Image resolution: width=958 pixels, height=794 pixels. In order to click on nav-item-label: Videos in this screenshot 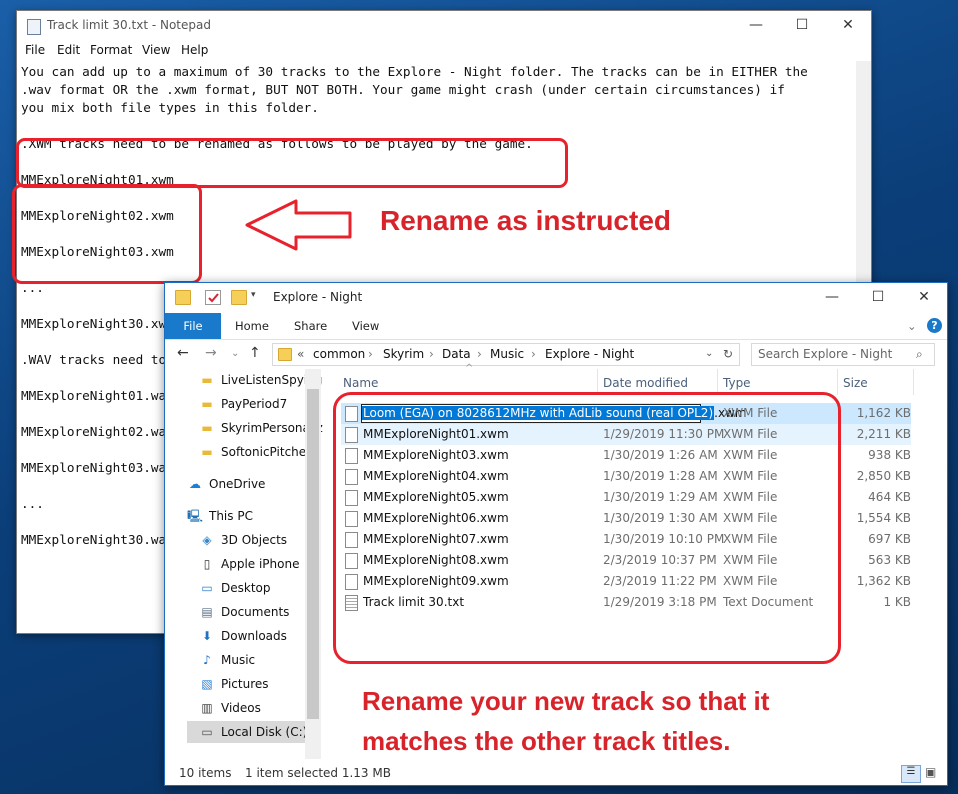, I will do `click(241, 708)`.